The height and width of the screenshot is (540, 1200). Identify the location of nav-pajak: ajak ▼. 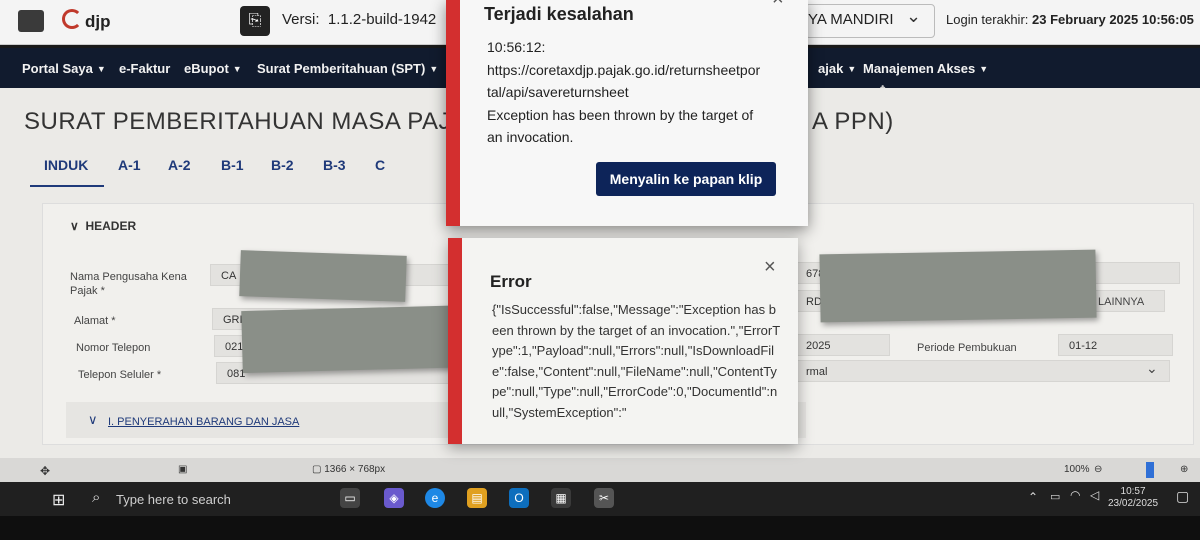
(837, 68).